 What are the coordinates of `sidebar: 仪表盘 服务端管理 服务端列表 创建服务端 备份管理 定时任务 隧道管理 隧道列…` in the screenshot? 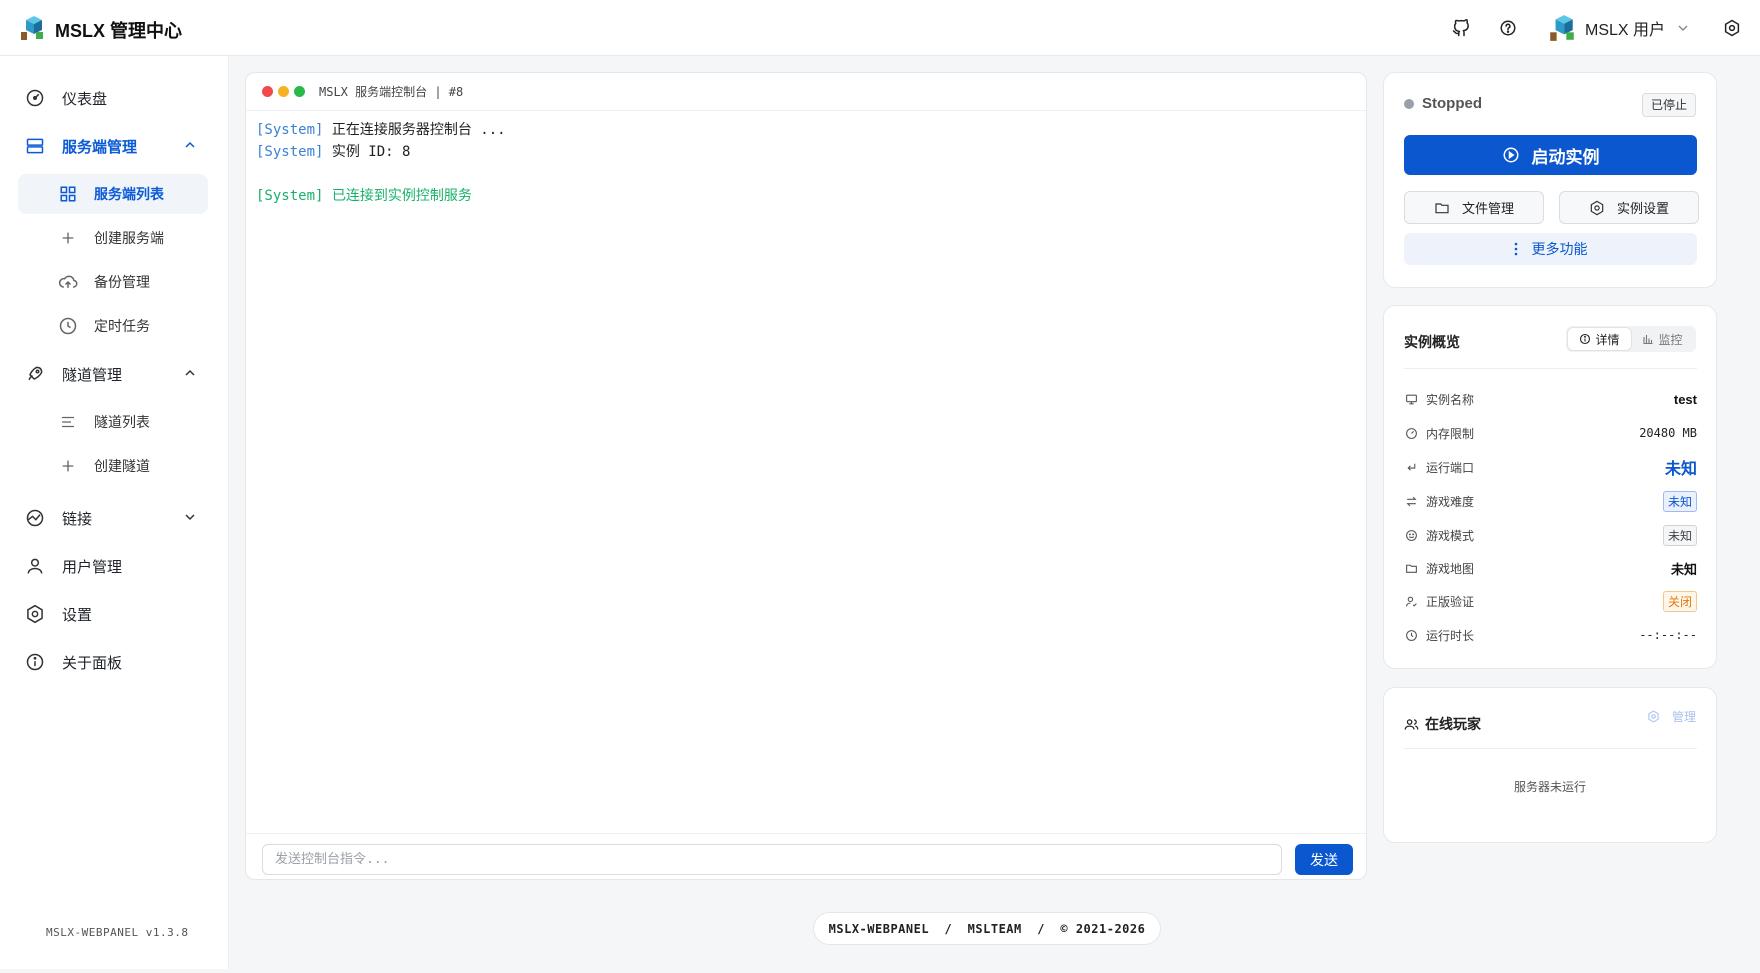 It's located at (114, 512).